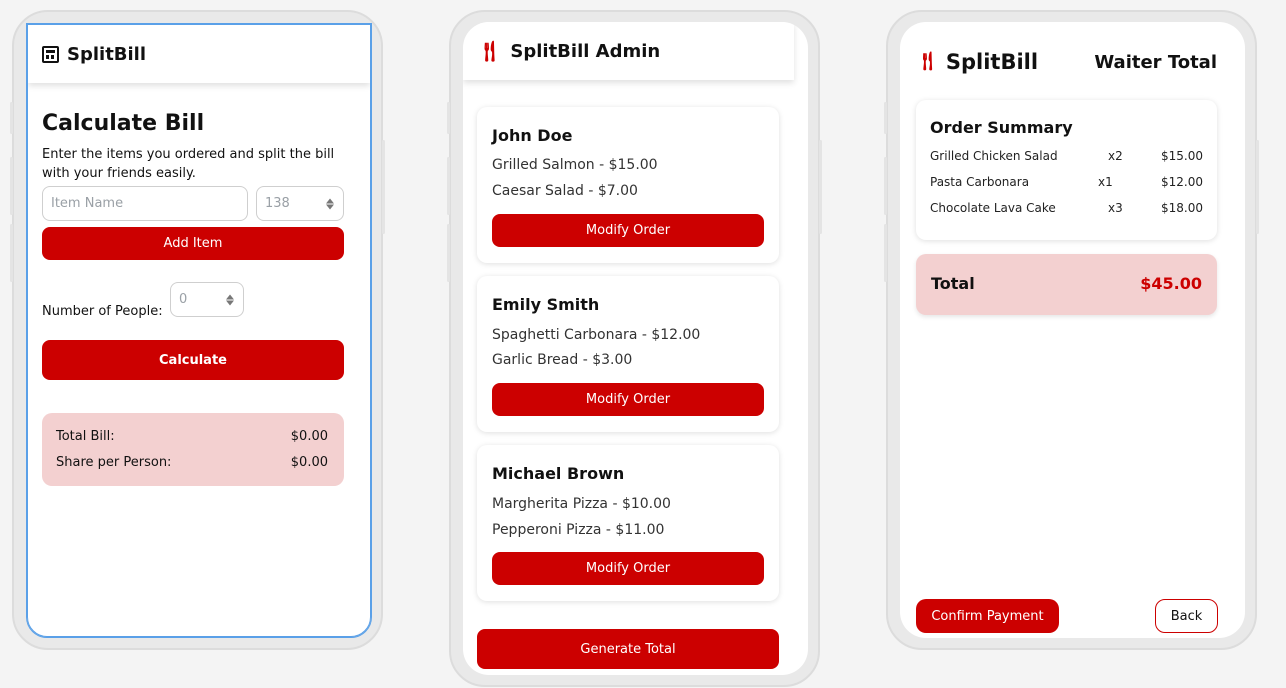  What do you see at coordinates (123, 123) in the screenshot?
I see `page-title: Calculate Bill` at bounding box center [123, 123].